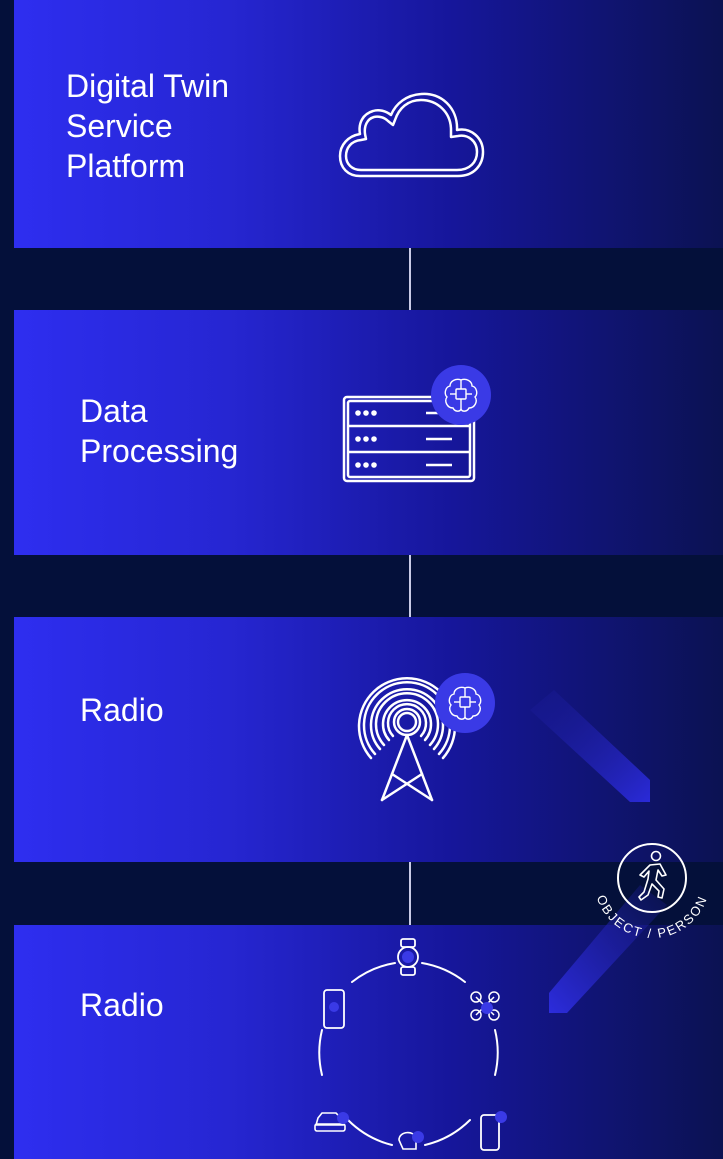  Describe the element at coordinates (159, 431) in the screenshot. I see `layer-label-data-processing: Data Processing` at that location.